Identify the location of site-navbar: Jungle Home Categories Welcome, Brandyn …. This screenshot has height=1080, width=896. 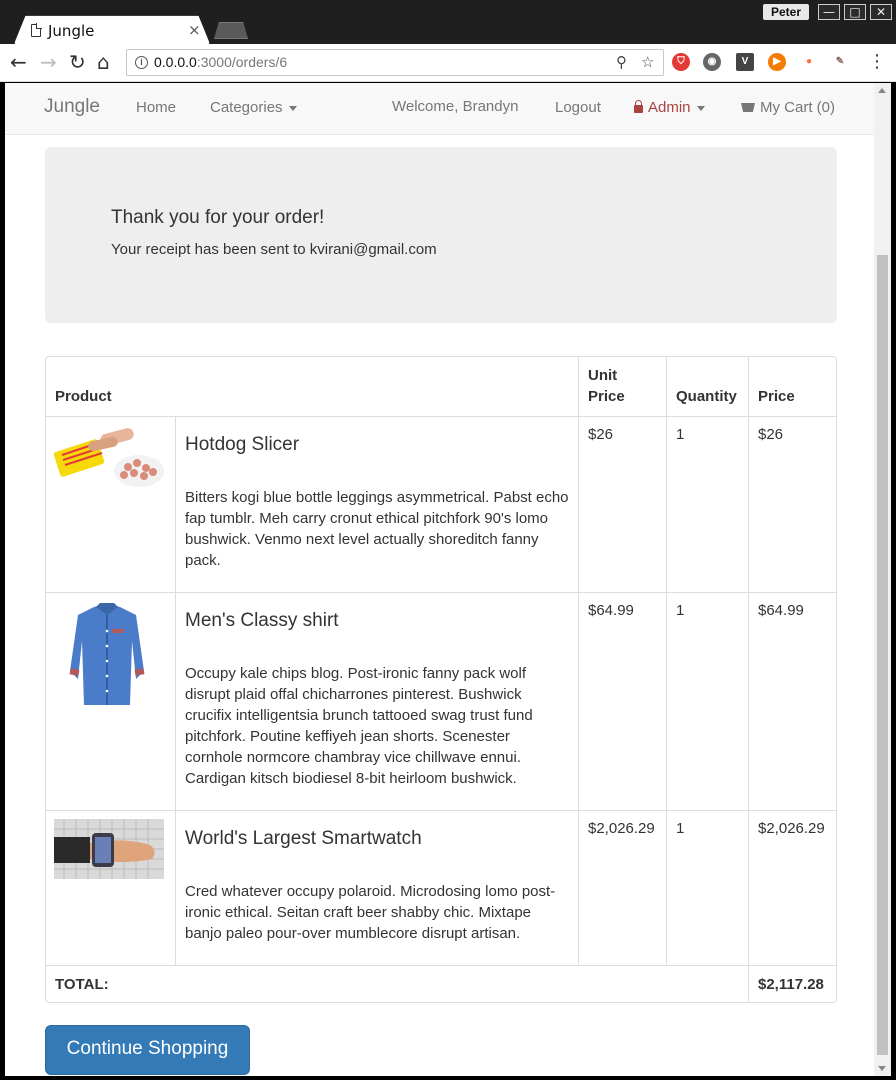
(439, 109).